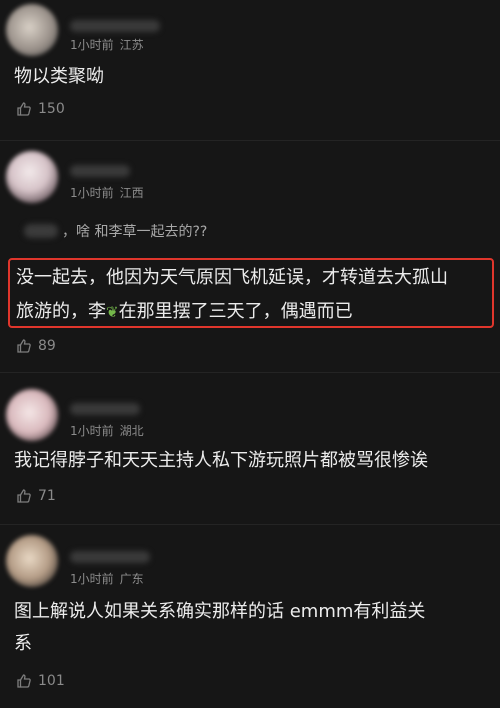 Image resolution: width=500 pixels, height=708 pixels. I want to click on like-button: 89, so click(36, 346).